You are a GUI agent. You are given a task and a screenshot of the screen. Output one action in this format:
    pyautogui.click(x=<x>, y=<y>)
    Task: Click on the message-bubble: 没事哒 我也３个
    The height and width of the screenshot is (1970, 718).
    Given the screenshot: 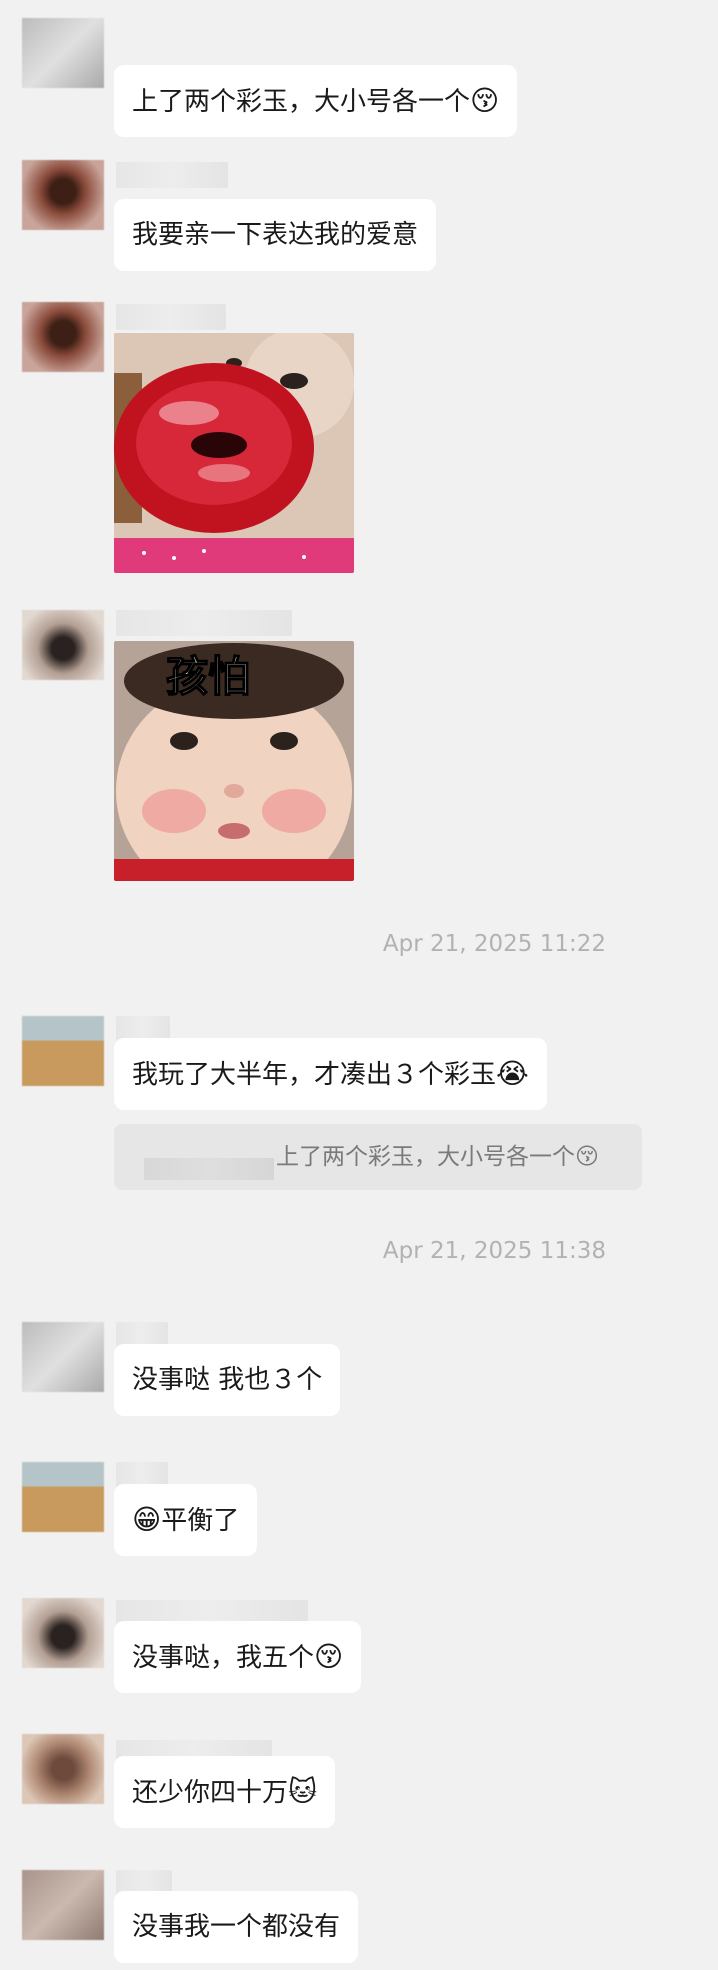 What is the action you would take?
    pyautogui.click(x=227, y=1380)
    